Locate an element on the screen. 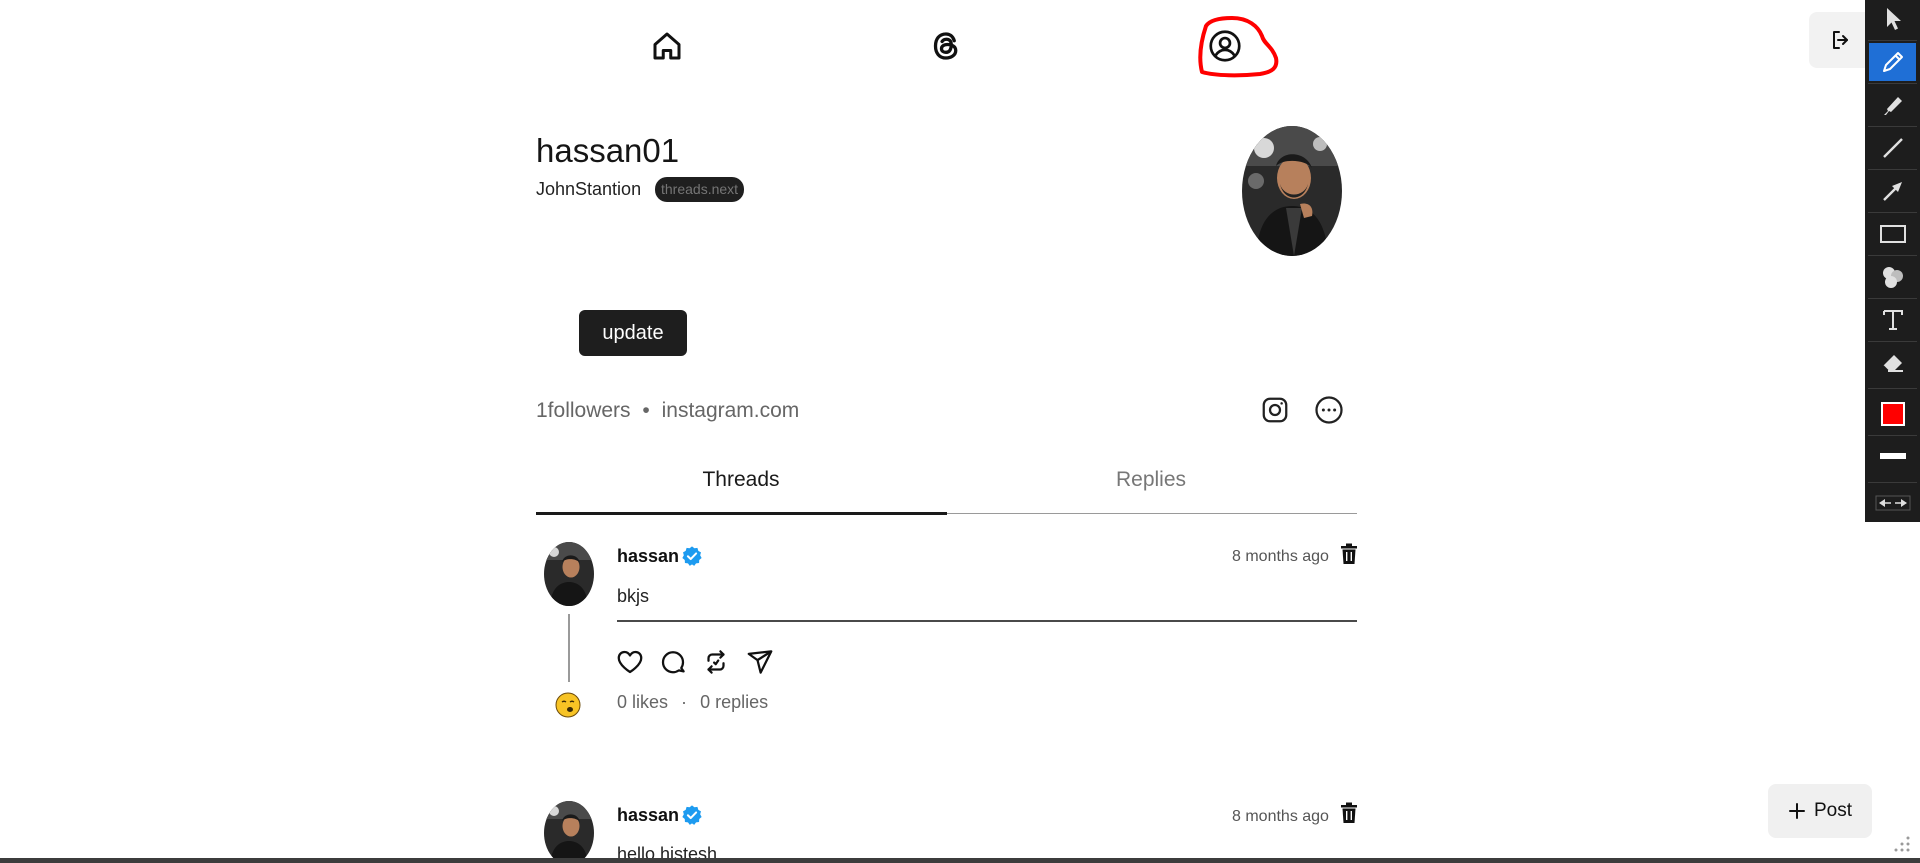  arrow-icon is located at coordinates (1892, 191).